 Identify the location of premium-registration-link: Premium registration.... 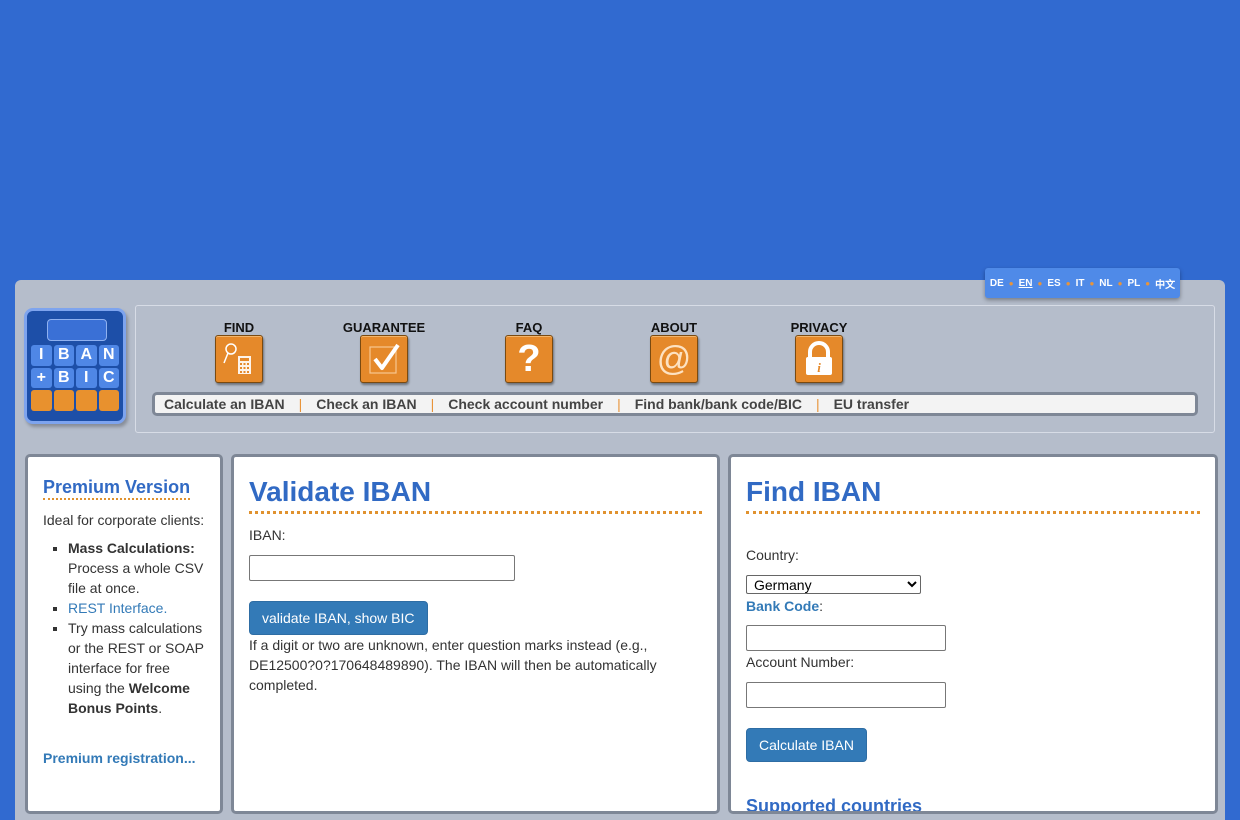
(124, 758).